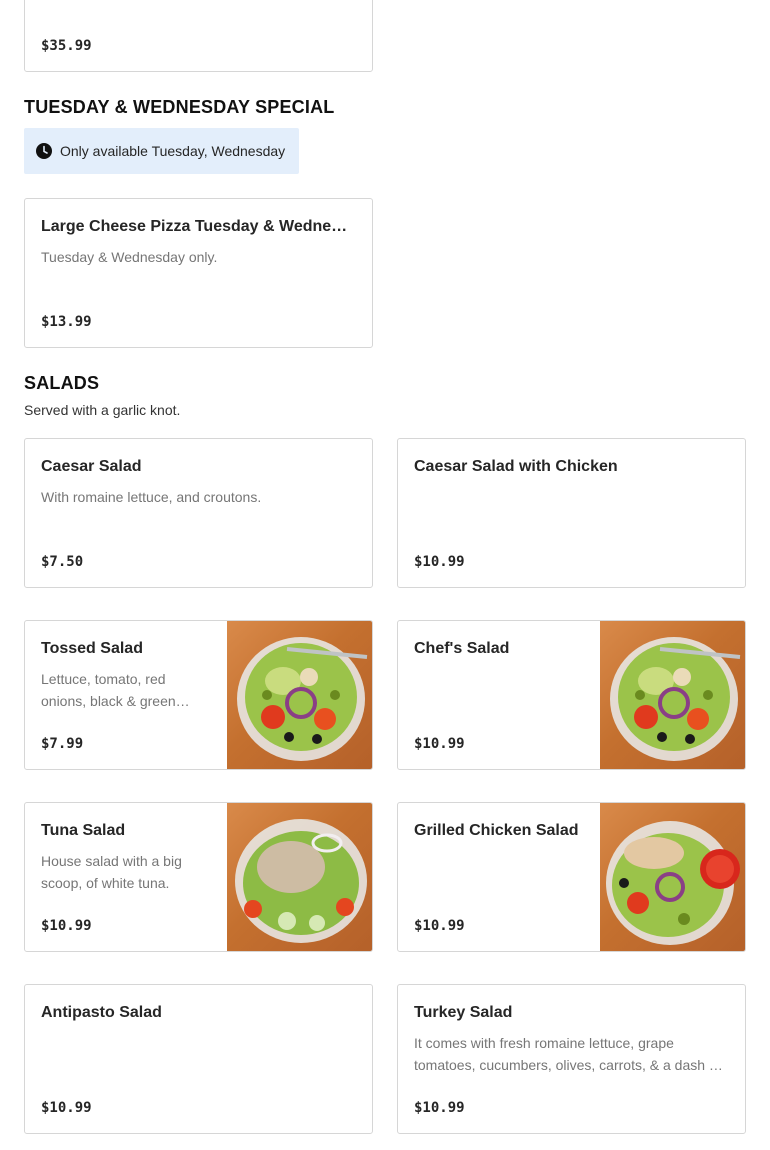  Describe the element at coordinates (66, 322) in the screenshot. I see `item-price: $13.99` at that location.